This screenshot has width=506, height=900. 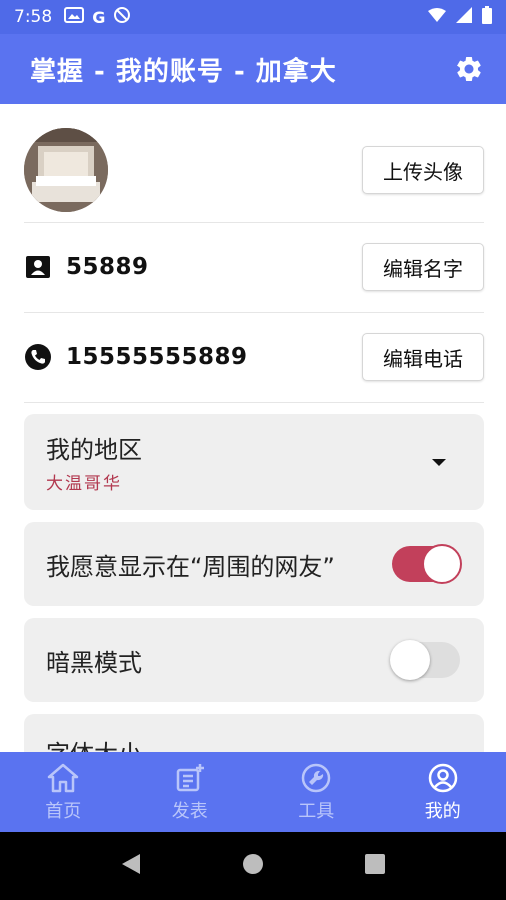 What do you see at coordinates (107, 267) in the screenshot?
I see `name-value: 55889` at bounding box center [107, 267].